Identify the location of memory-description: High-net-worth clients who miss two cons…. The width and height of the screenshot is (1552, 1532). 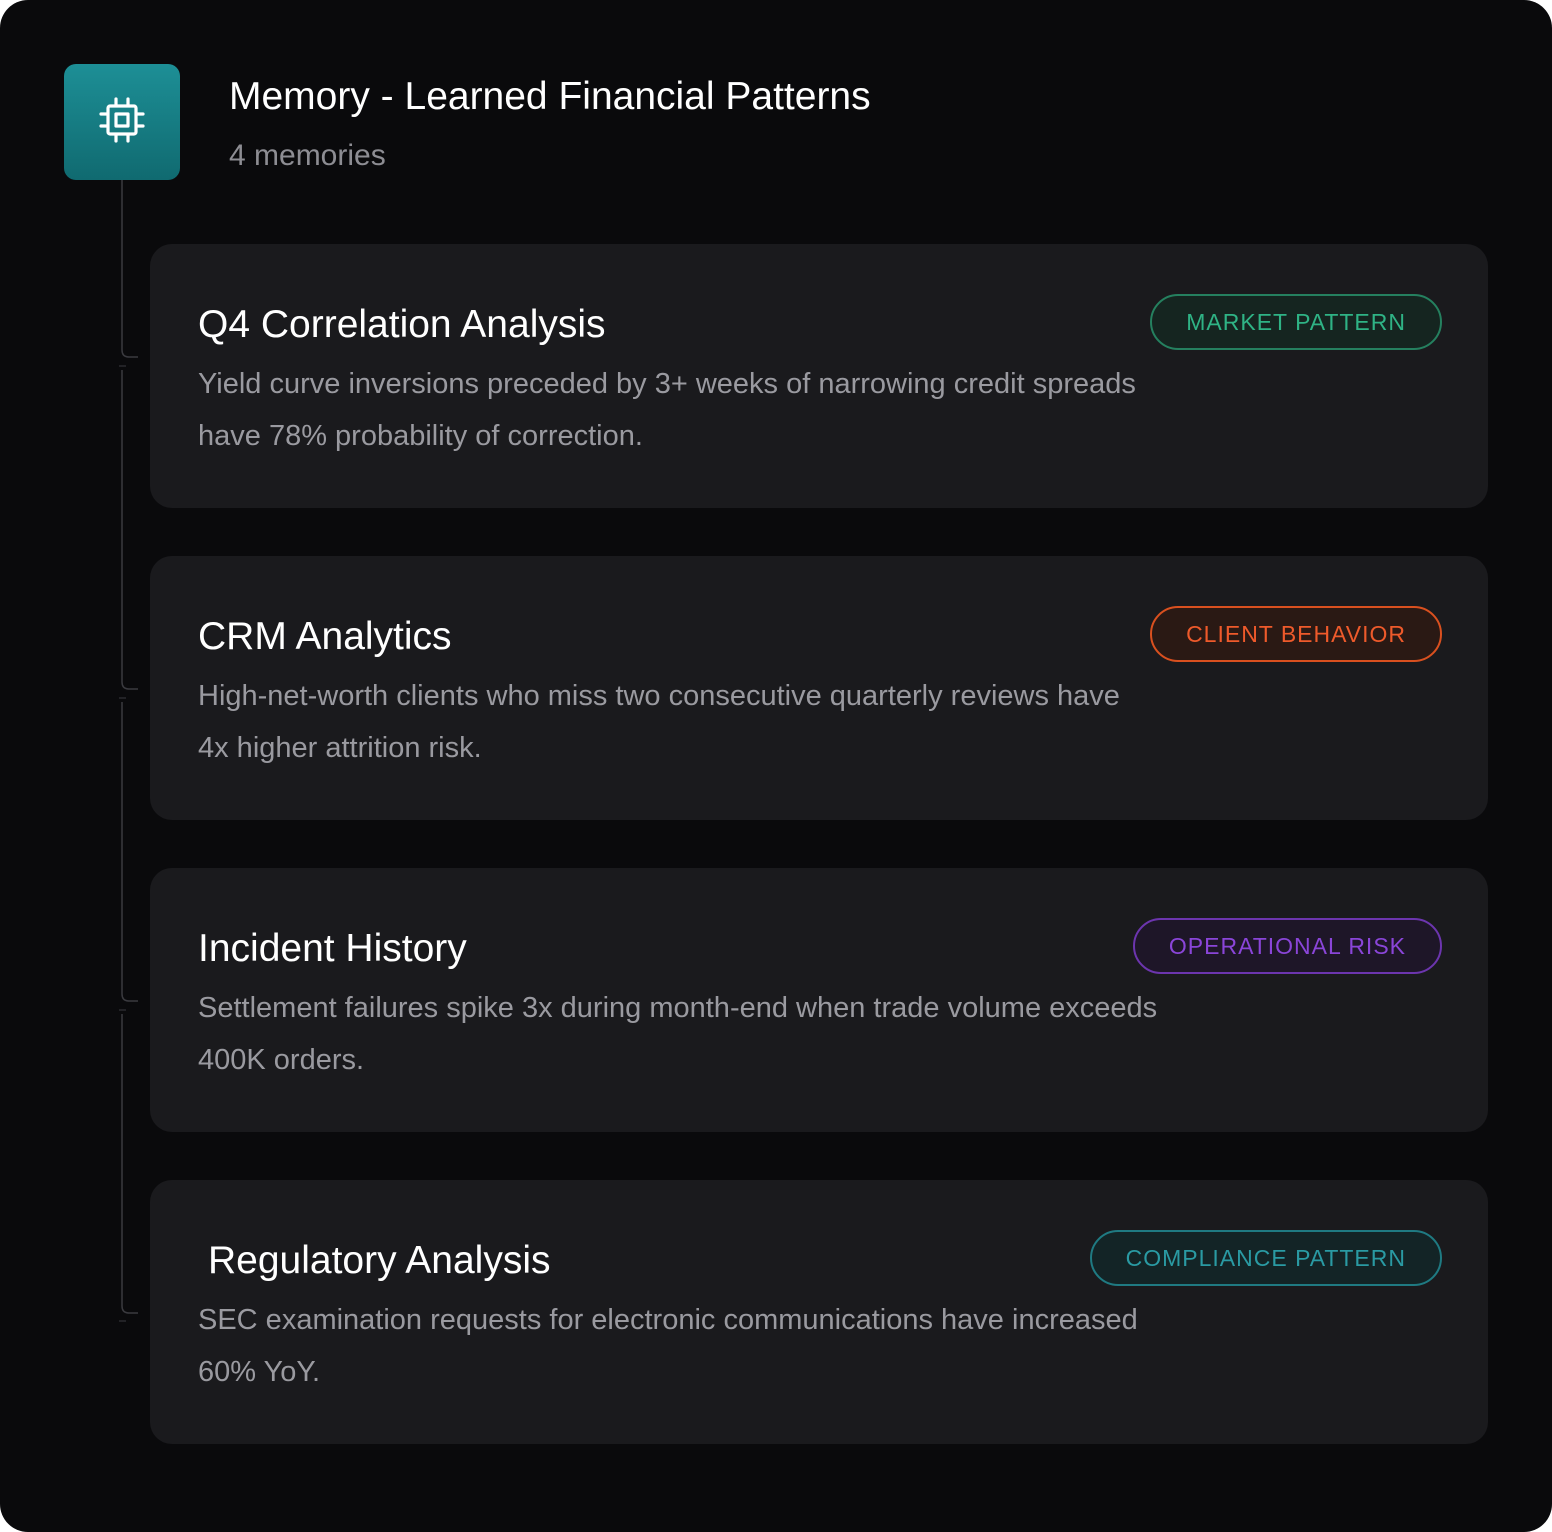
(659, 722).